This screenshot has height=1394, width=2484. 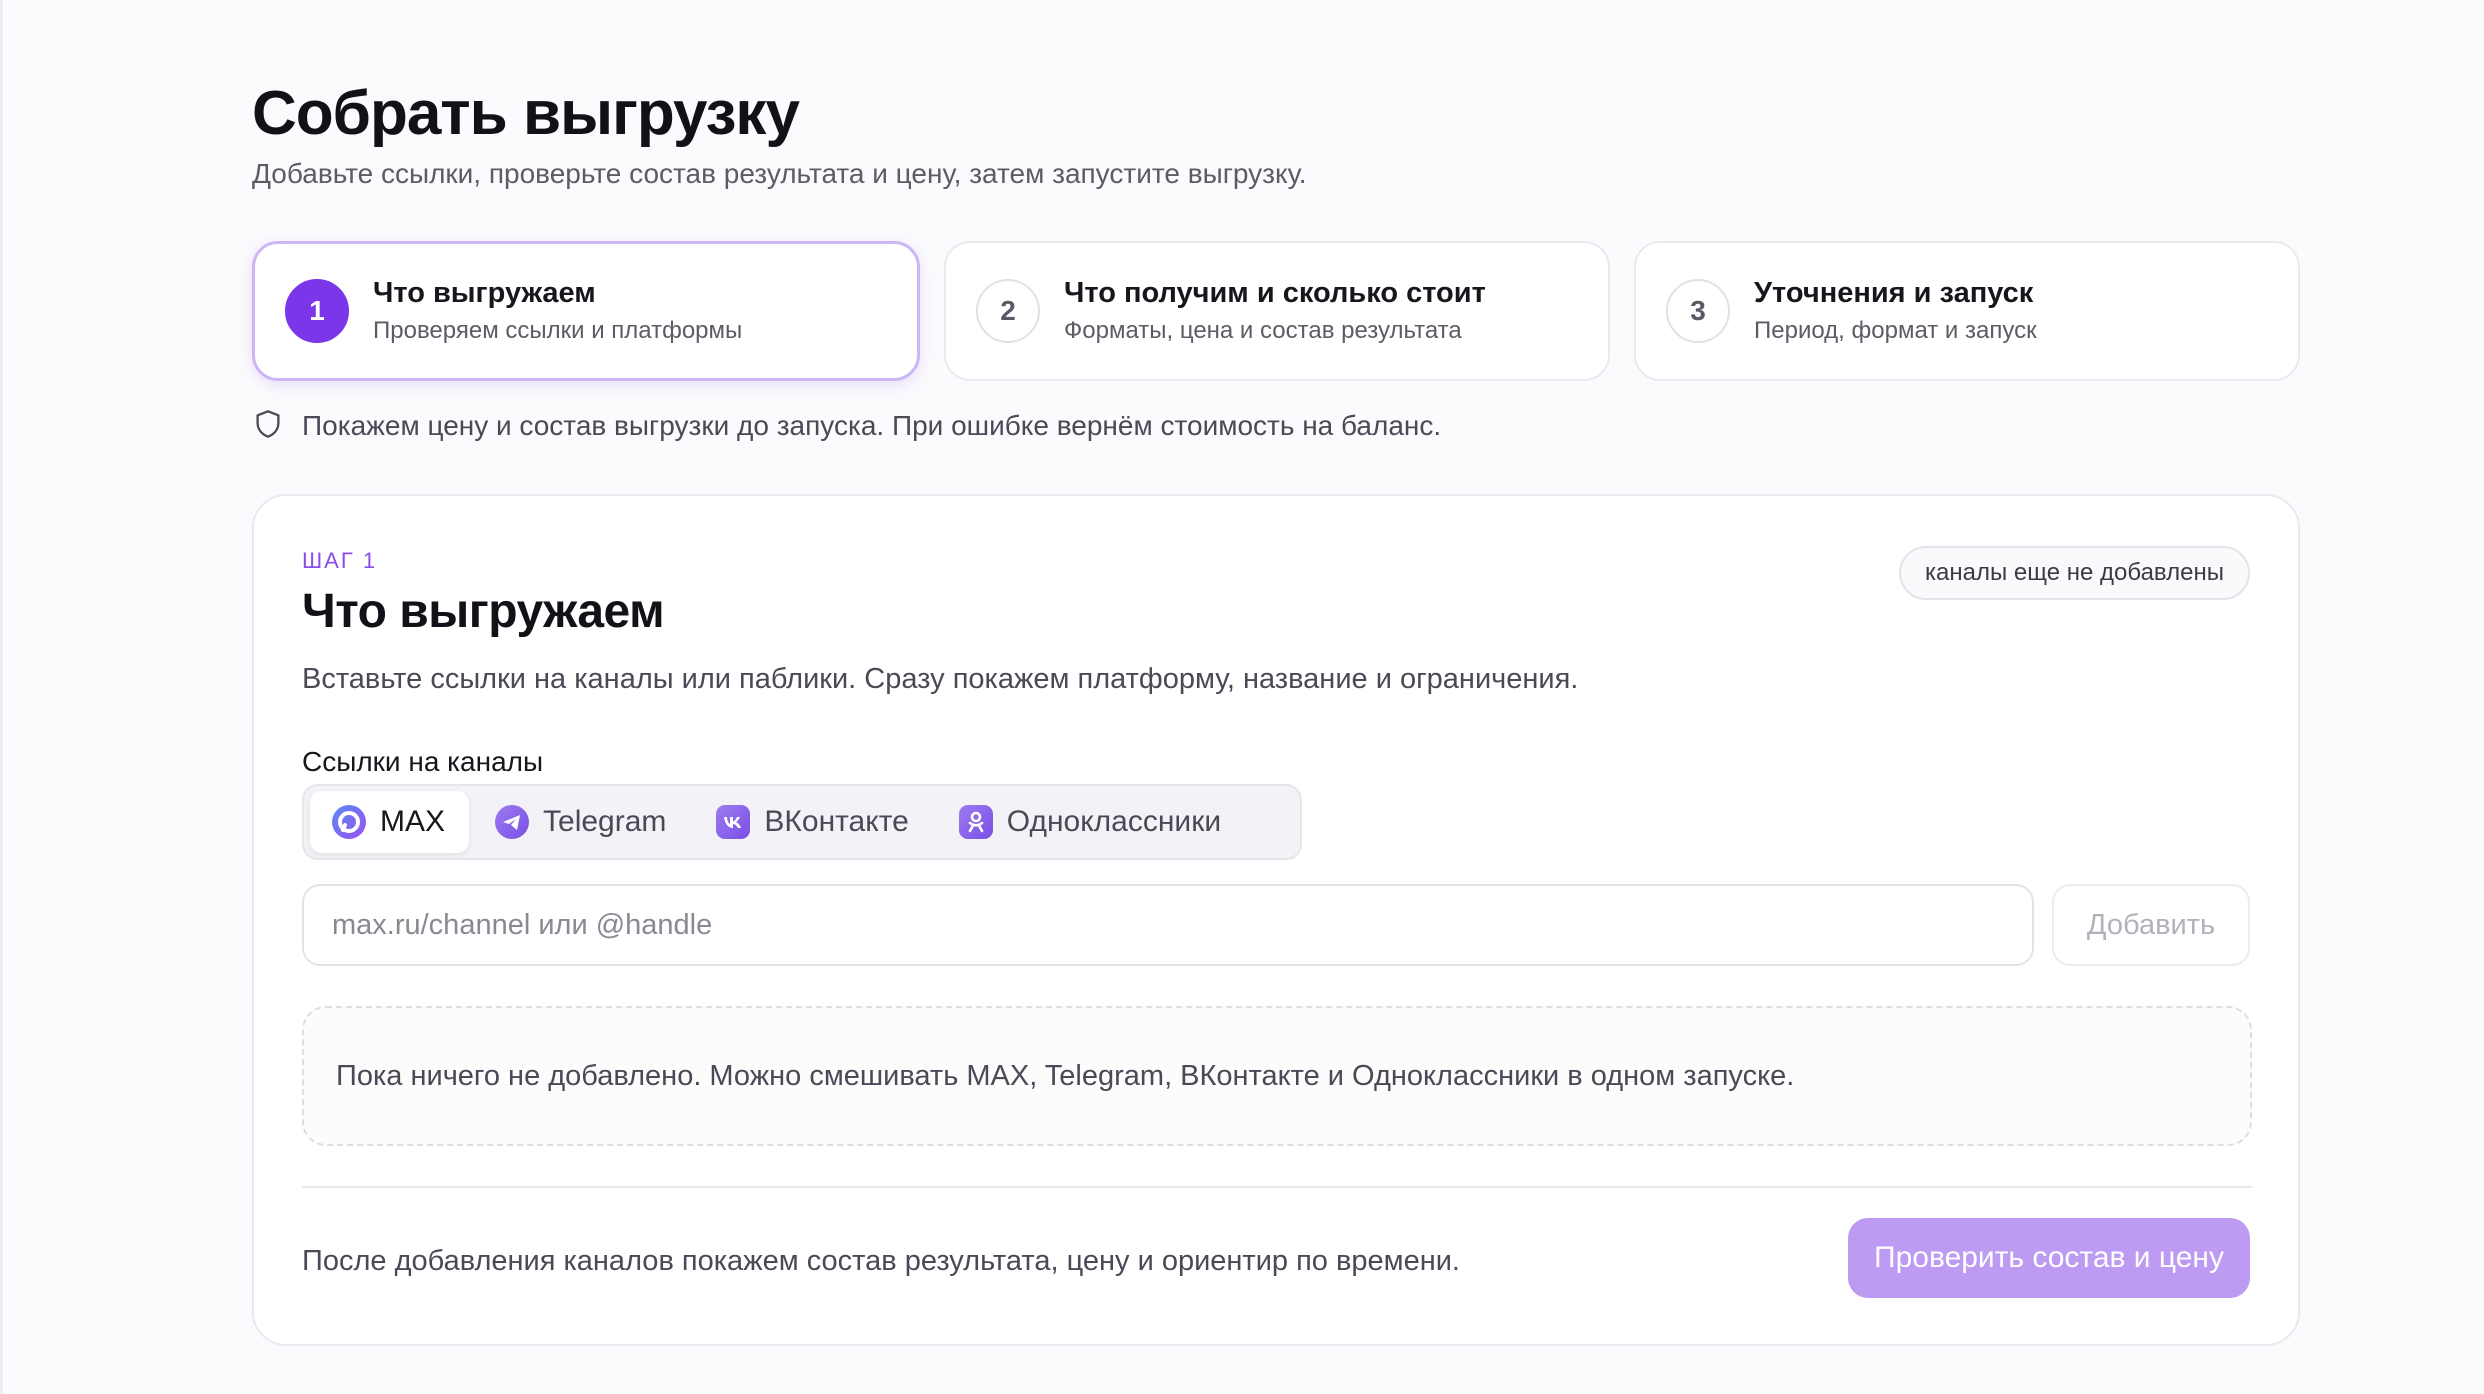 I want to click on add-button: Добавить, so click(x=2151, y=925).